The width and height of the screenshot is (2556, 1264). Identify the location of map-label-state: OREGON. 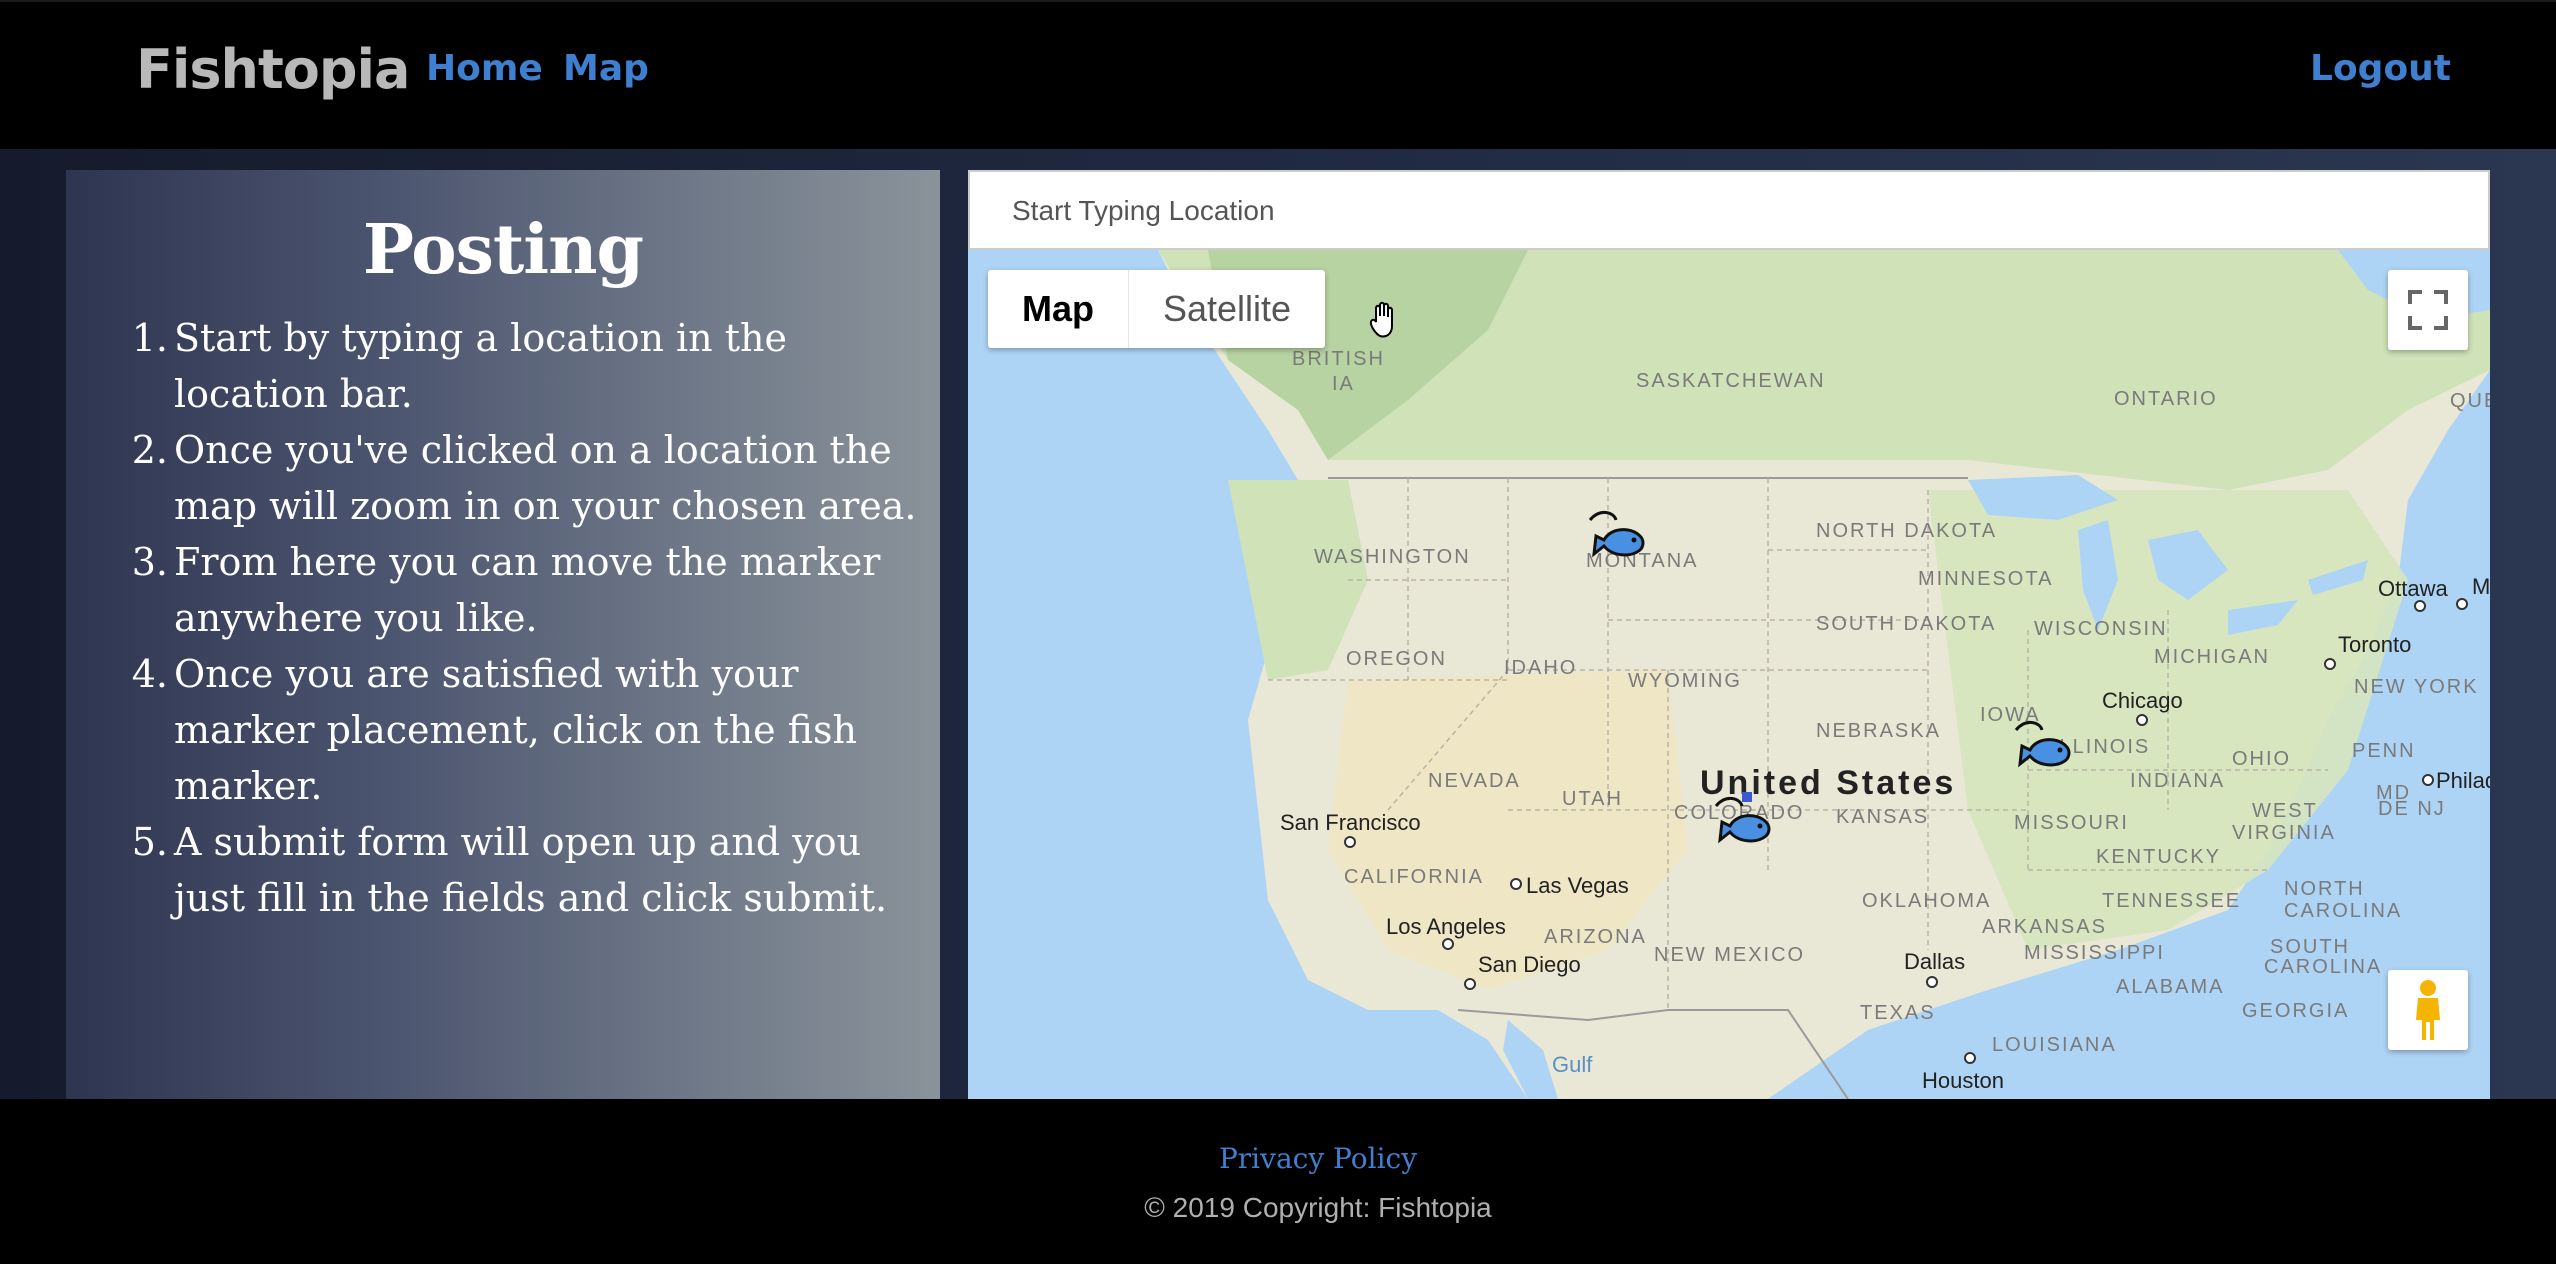
(1396, 659).